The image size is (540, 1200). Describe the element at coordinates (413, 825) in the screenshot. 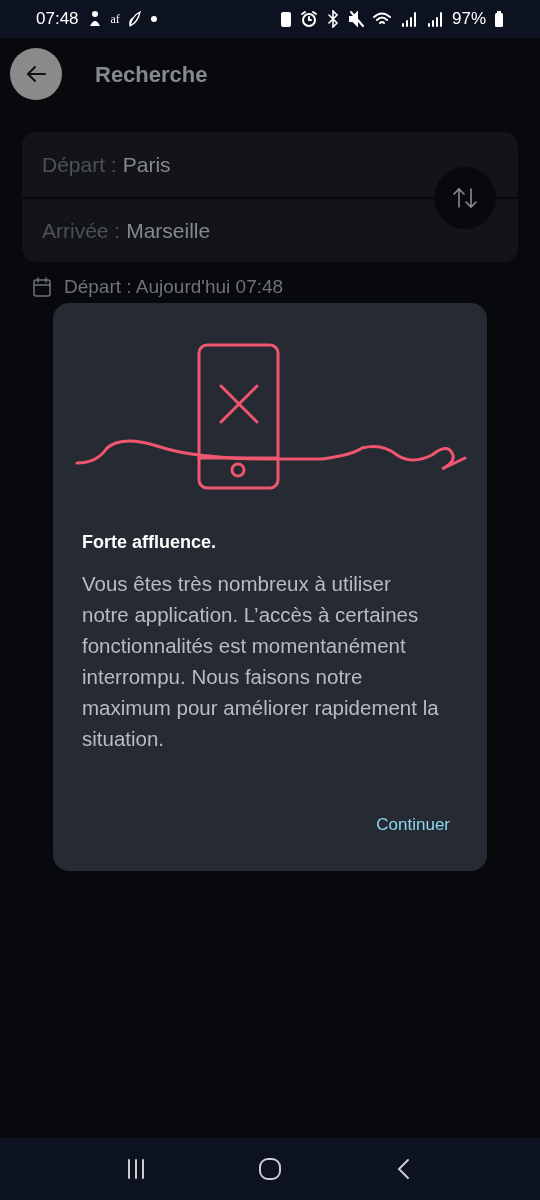

I see `continue-button: Continuer` at that location.